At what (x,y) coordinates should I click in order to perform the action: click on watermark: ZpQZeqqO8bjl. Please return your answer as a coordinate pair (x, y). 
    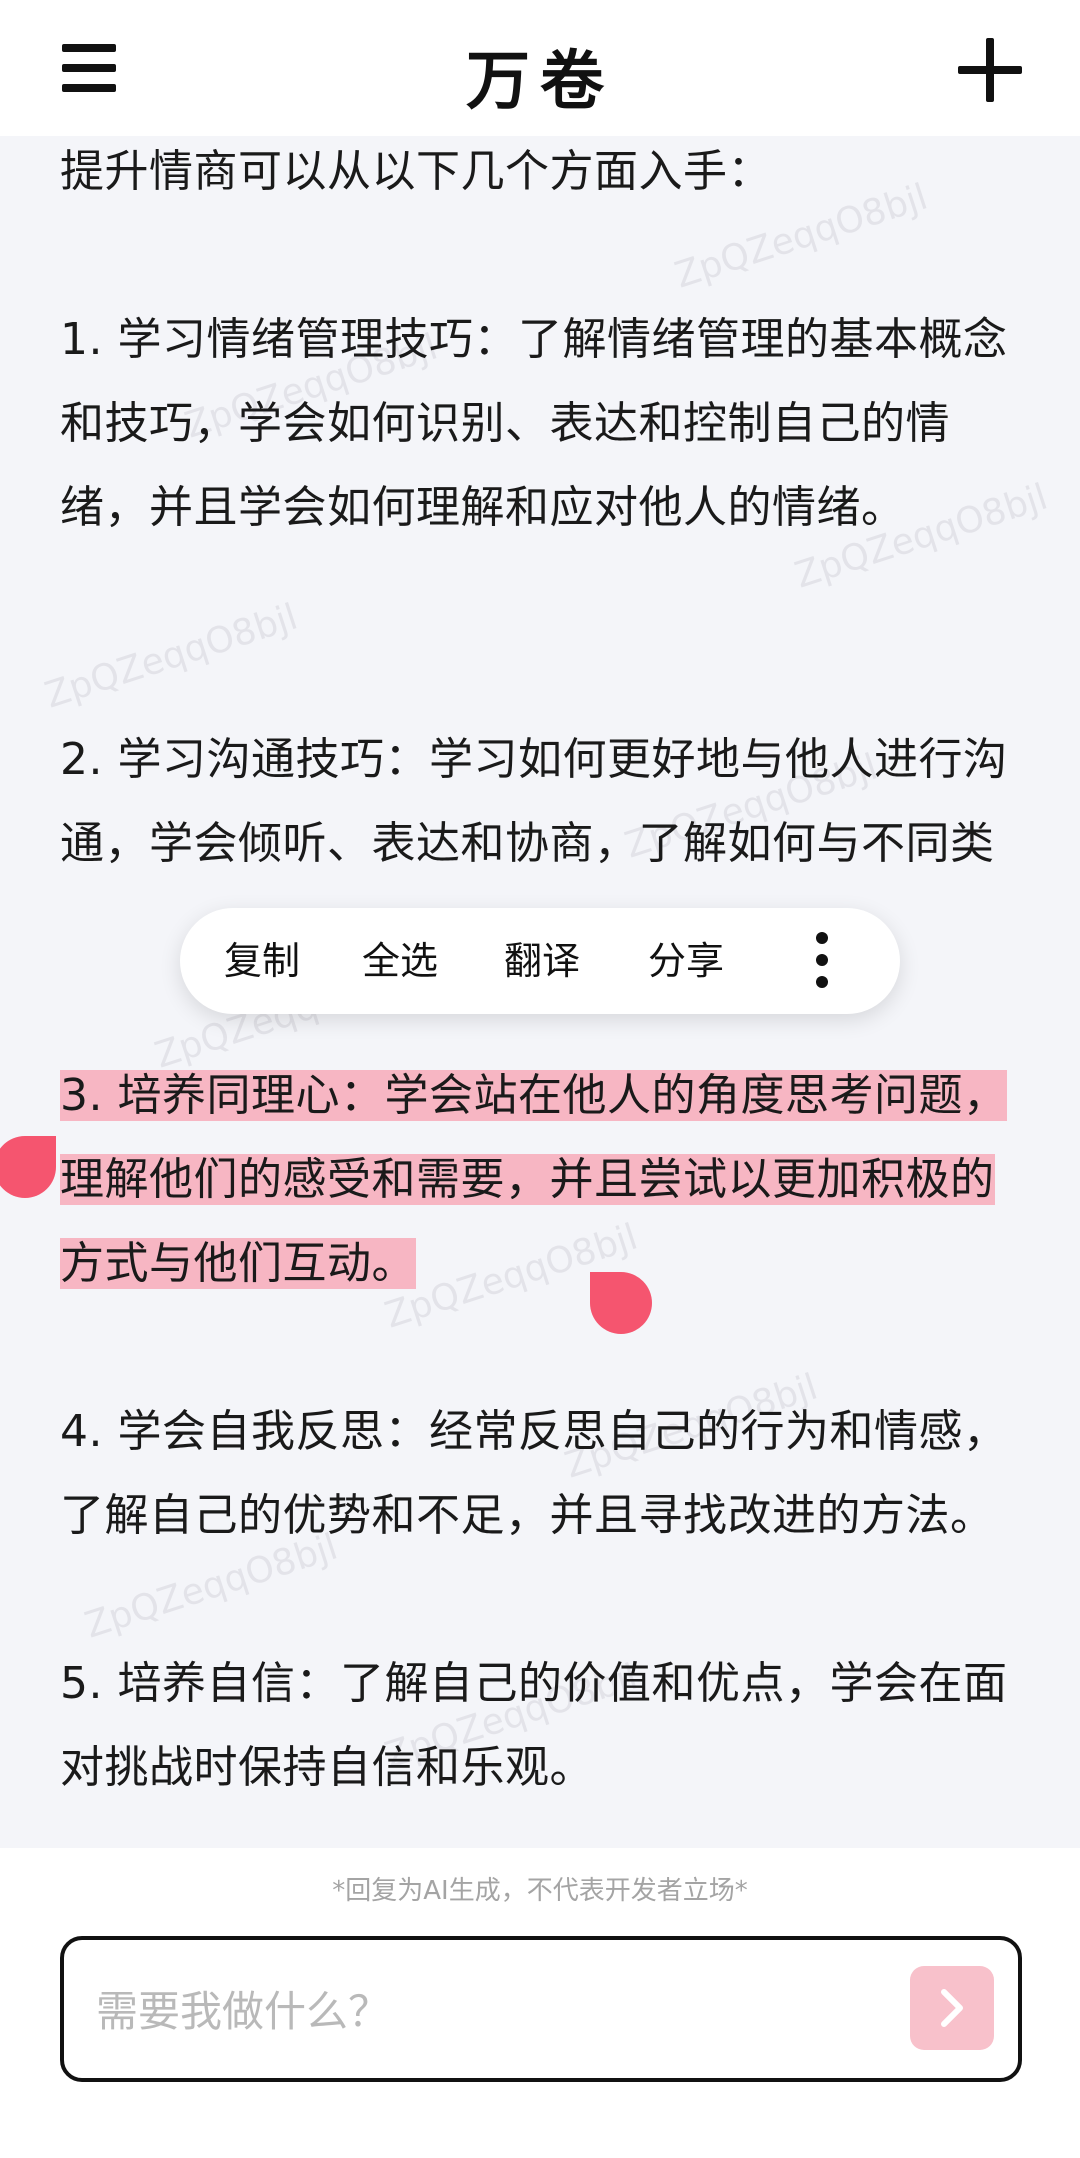
    Looking at the image, I should click on (171, 656).